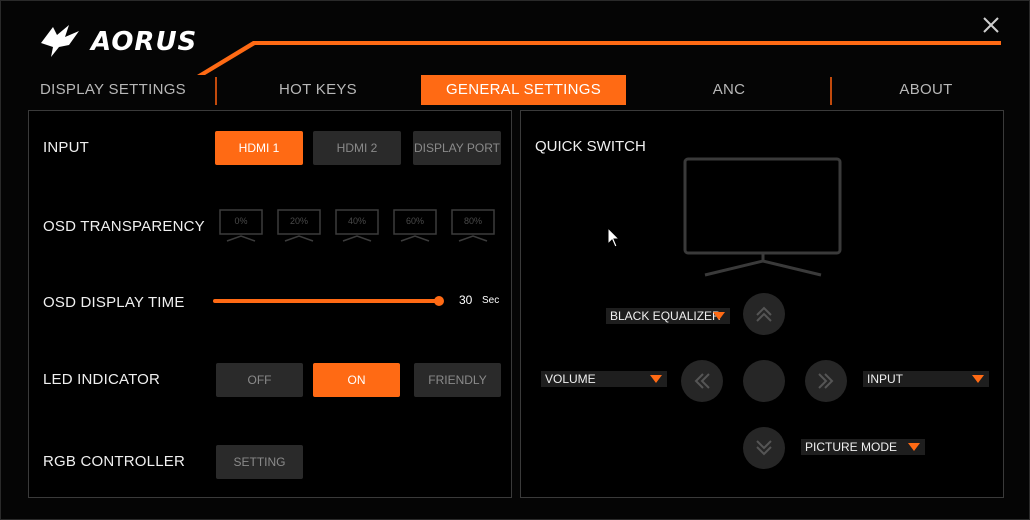 This screenshot has width=1030, height=520. What do you see at coordinates (729, 90) in the screenshot?
I see `tab-anc: ANC` at bounding box center [729, 90].